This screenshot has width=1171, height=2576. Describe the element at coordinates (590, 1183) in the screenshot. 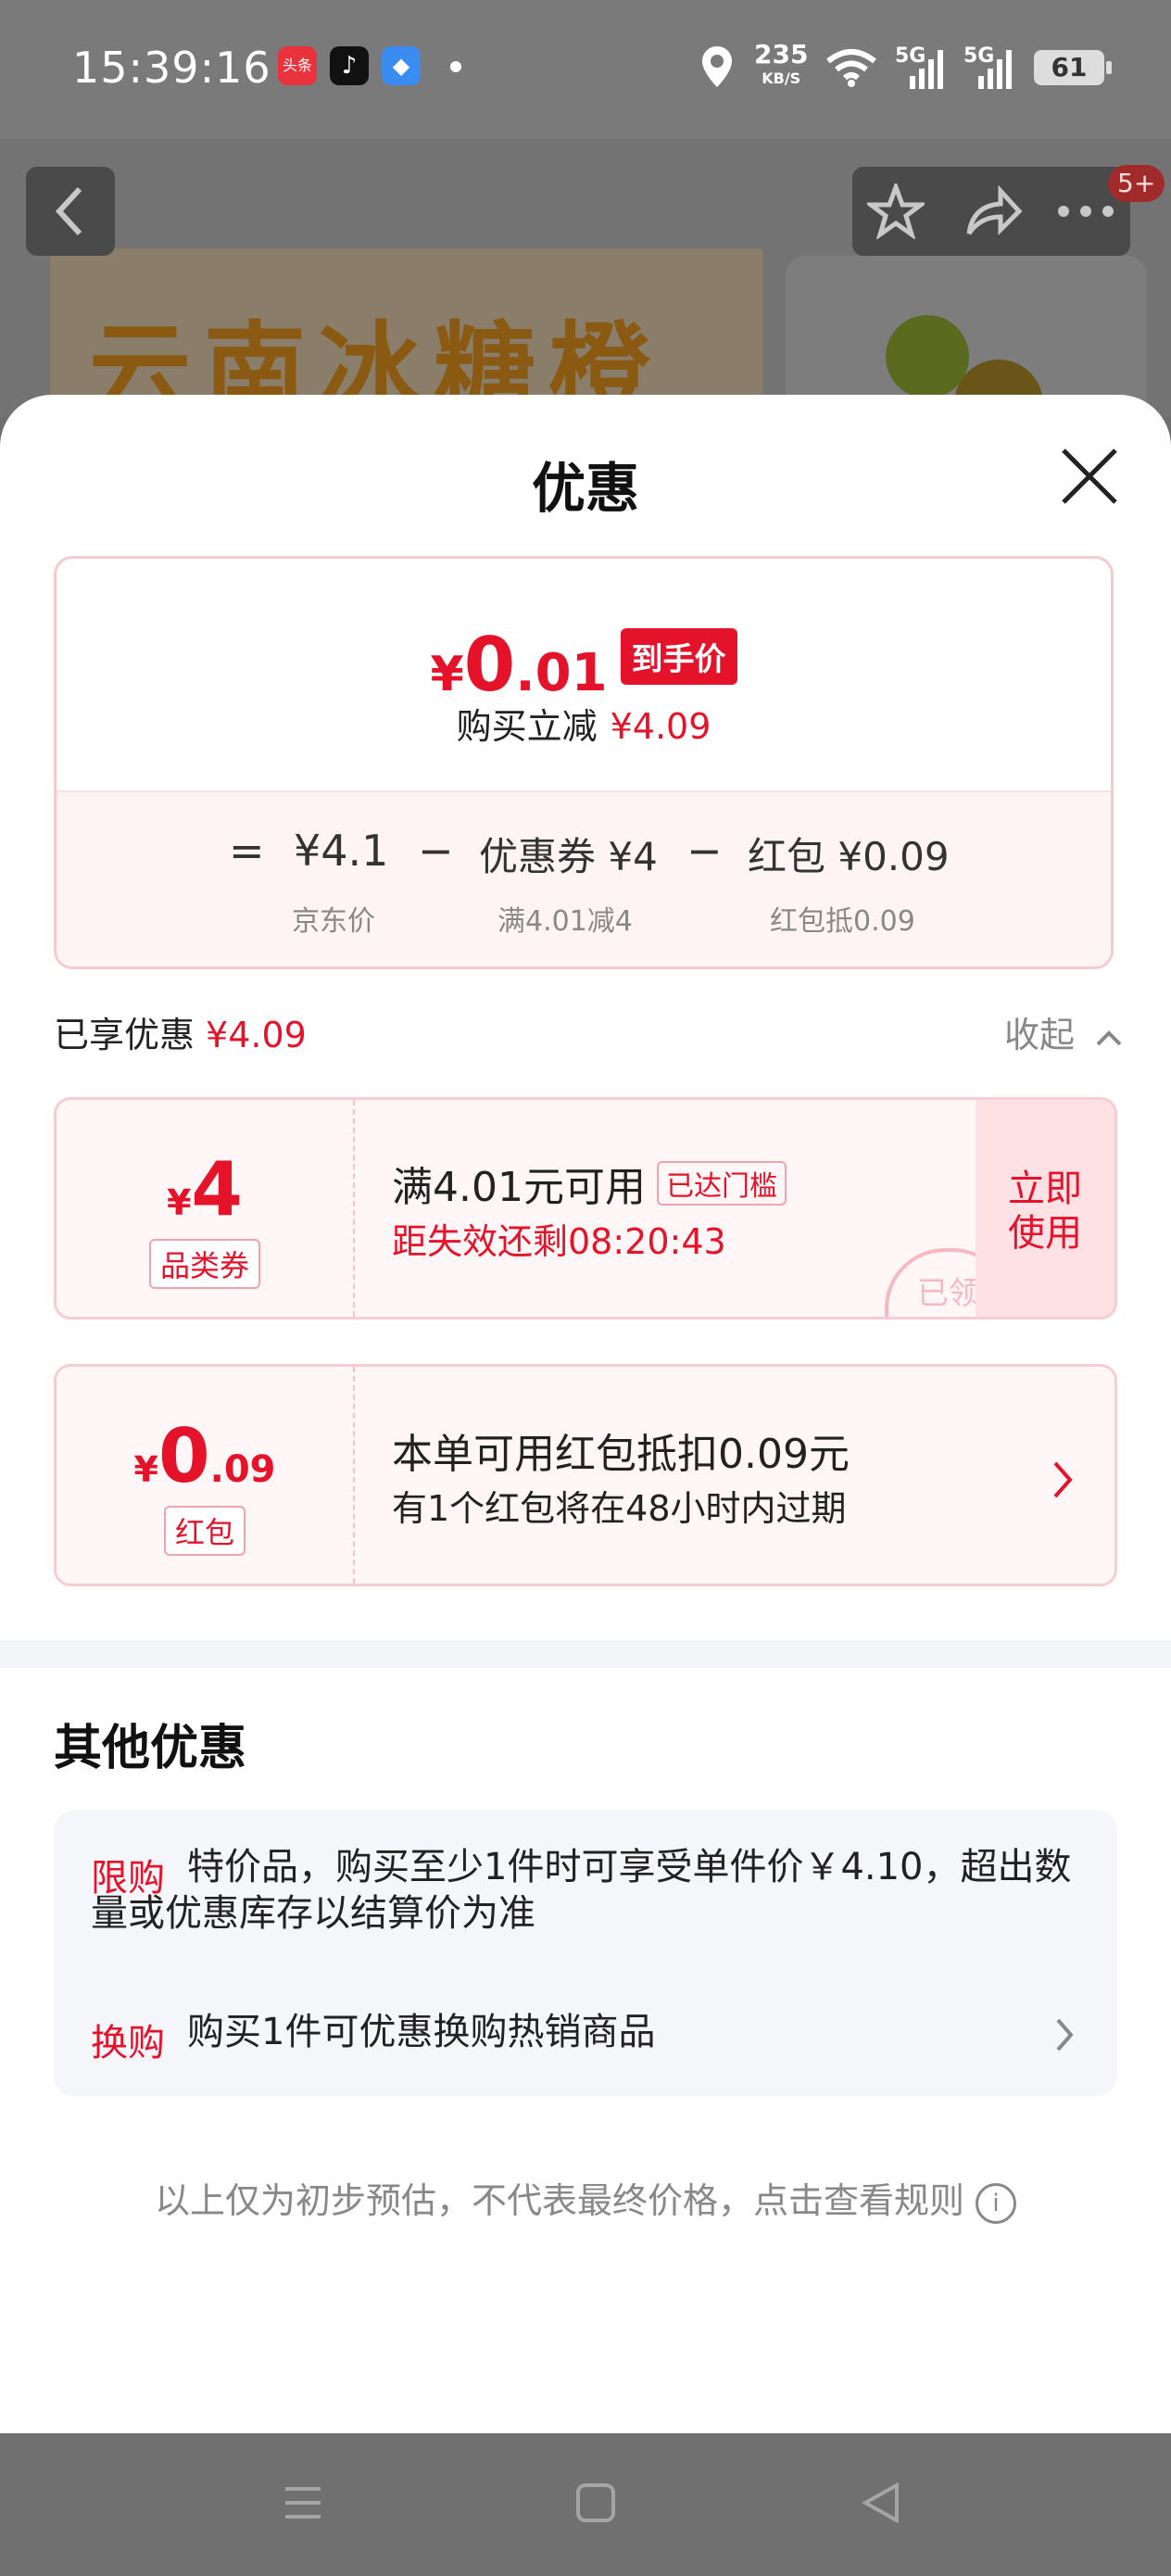

I see `coupon-condition: 满4.01元可用 已达门槛` at that location.